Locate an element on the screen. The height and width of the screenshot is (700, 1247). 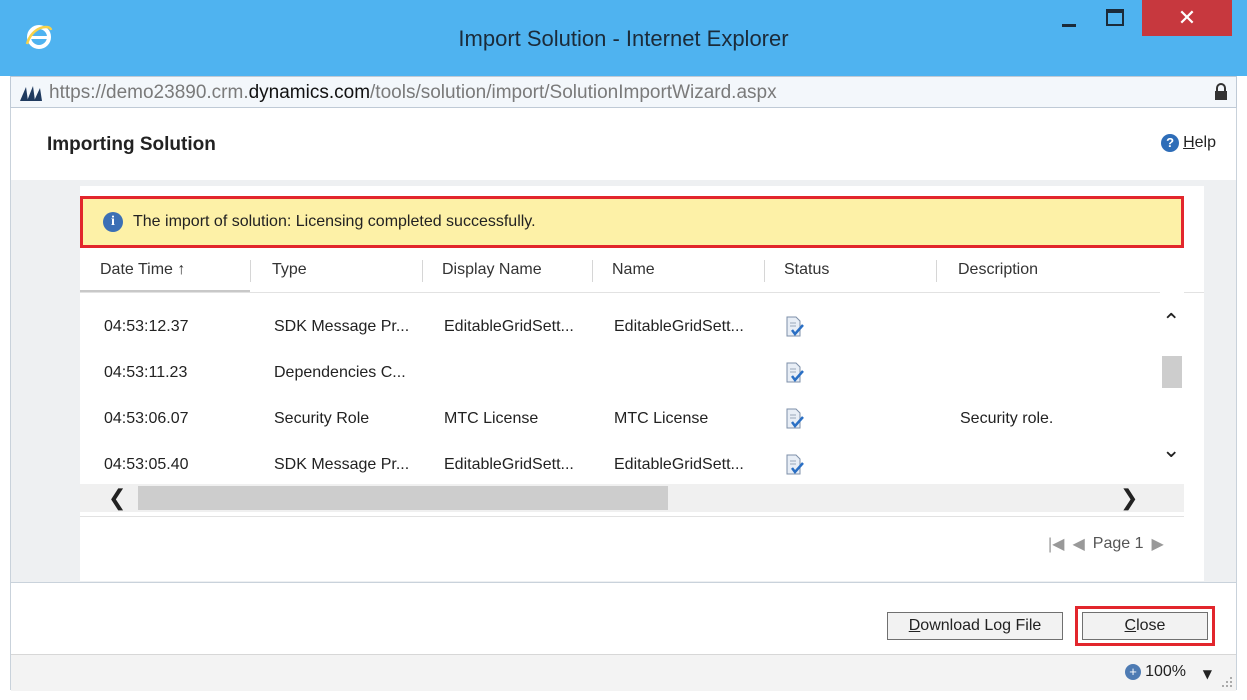
zoom-level: 100% is located at coordinates (1165, 671).